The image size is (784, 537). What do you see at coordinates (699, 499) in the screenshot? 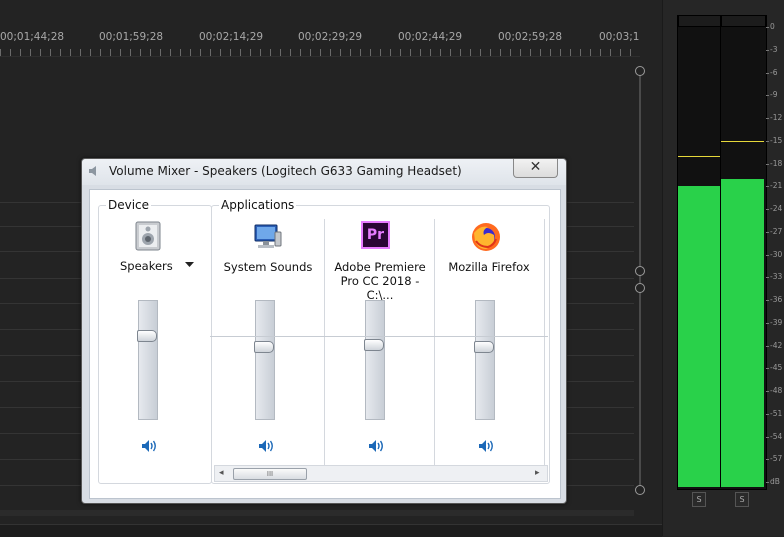
I see `solo-button-left: S` at bounding box center [699, 499].